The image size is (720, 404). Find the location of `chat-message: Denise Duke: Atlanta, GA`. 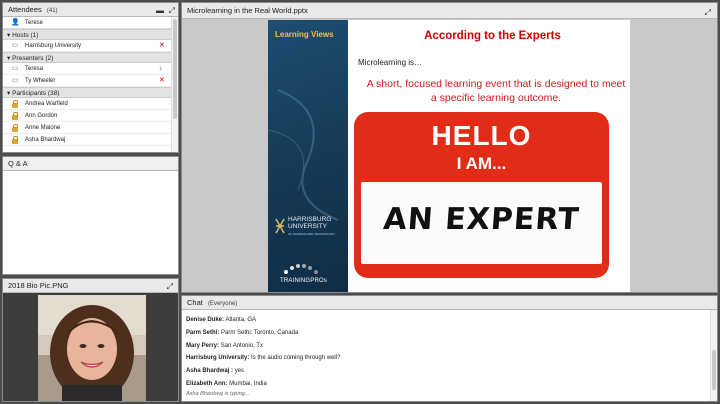

chat-message: Denise Duke: Atlanta, GA is located at coordinates (445, 320).